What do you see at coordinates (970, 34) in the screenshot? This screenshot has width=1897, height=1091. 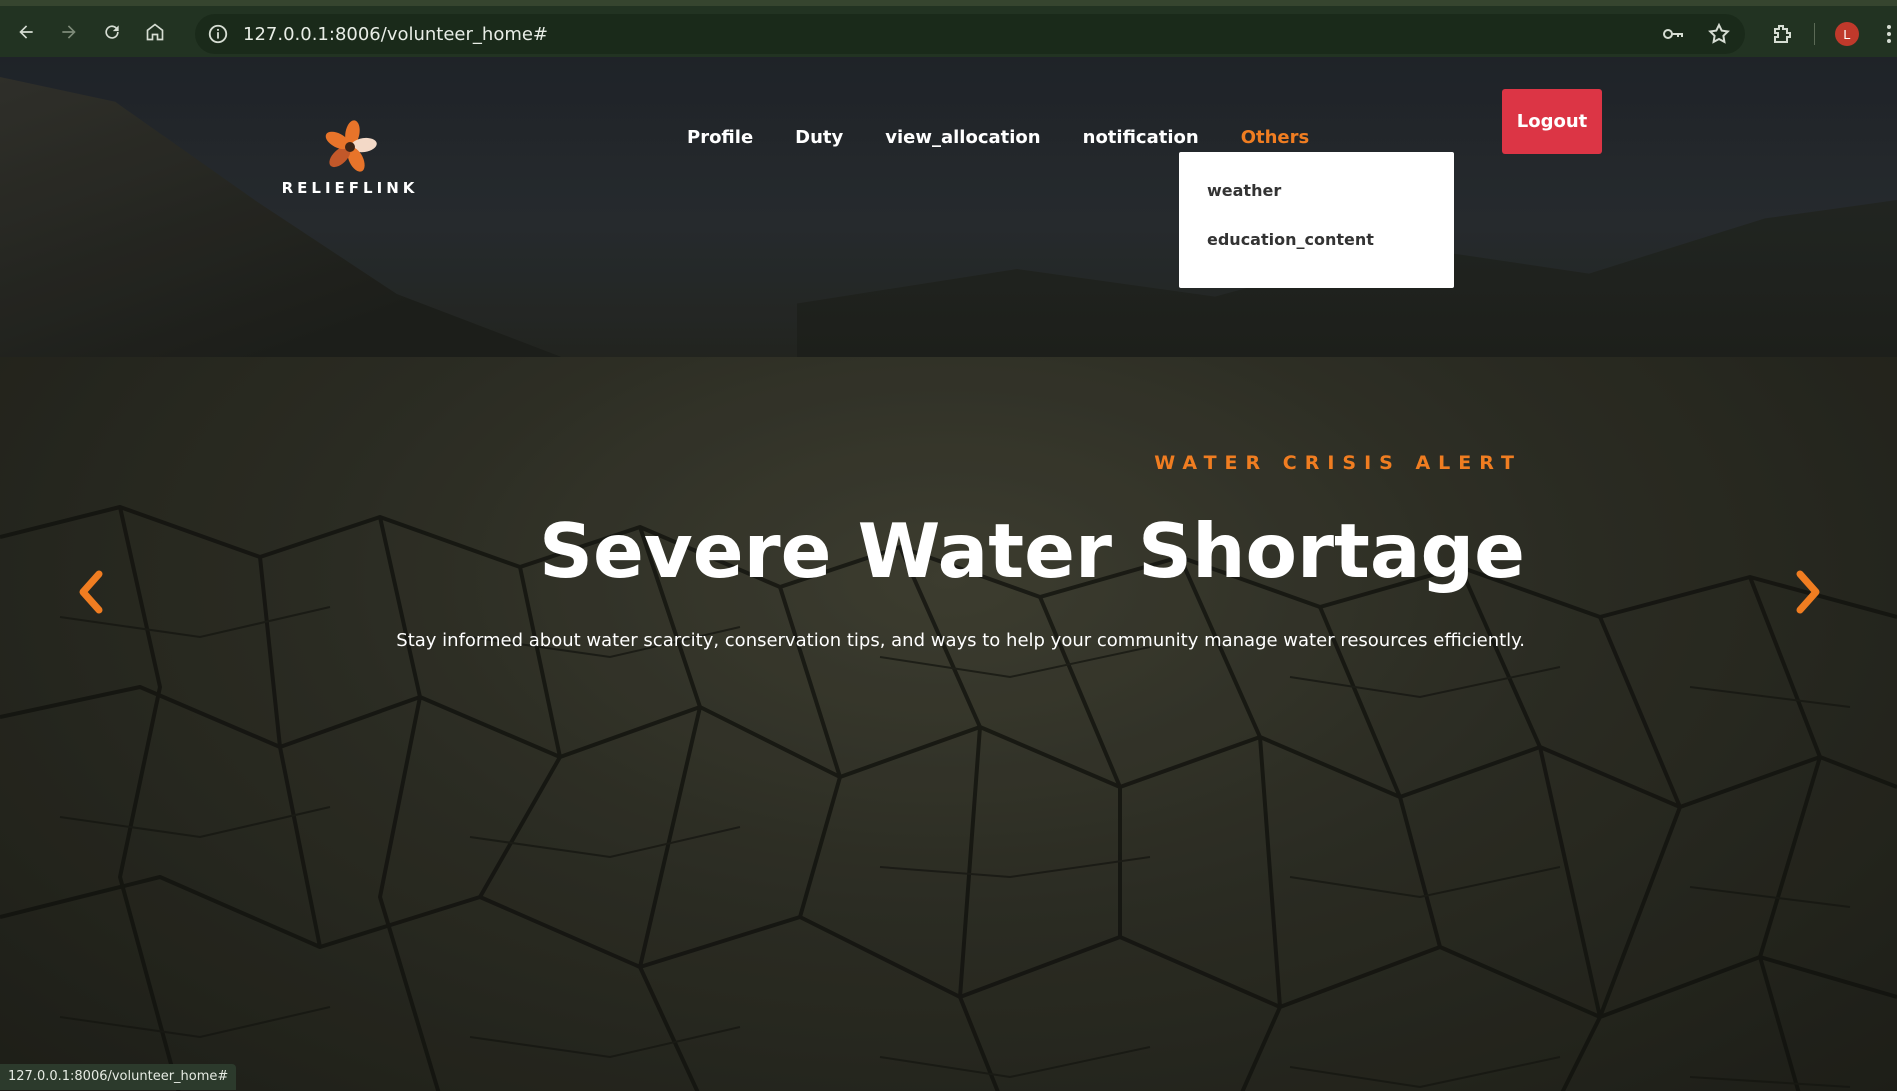 I see `address-bar: 127.0.0.1:8006/volunteer_home#` at bounding box center [970, 34].